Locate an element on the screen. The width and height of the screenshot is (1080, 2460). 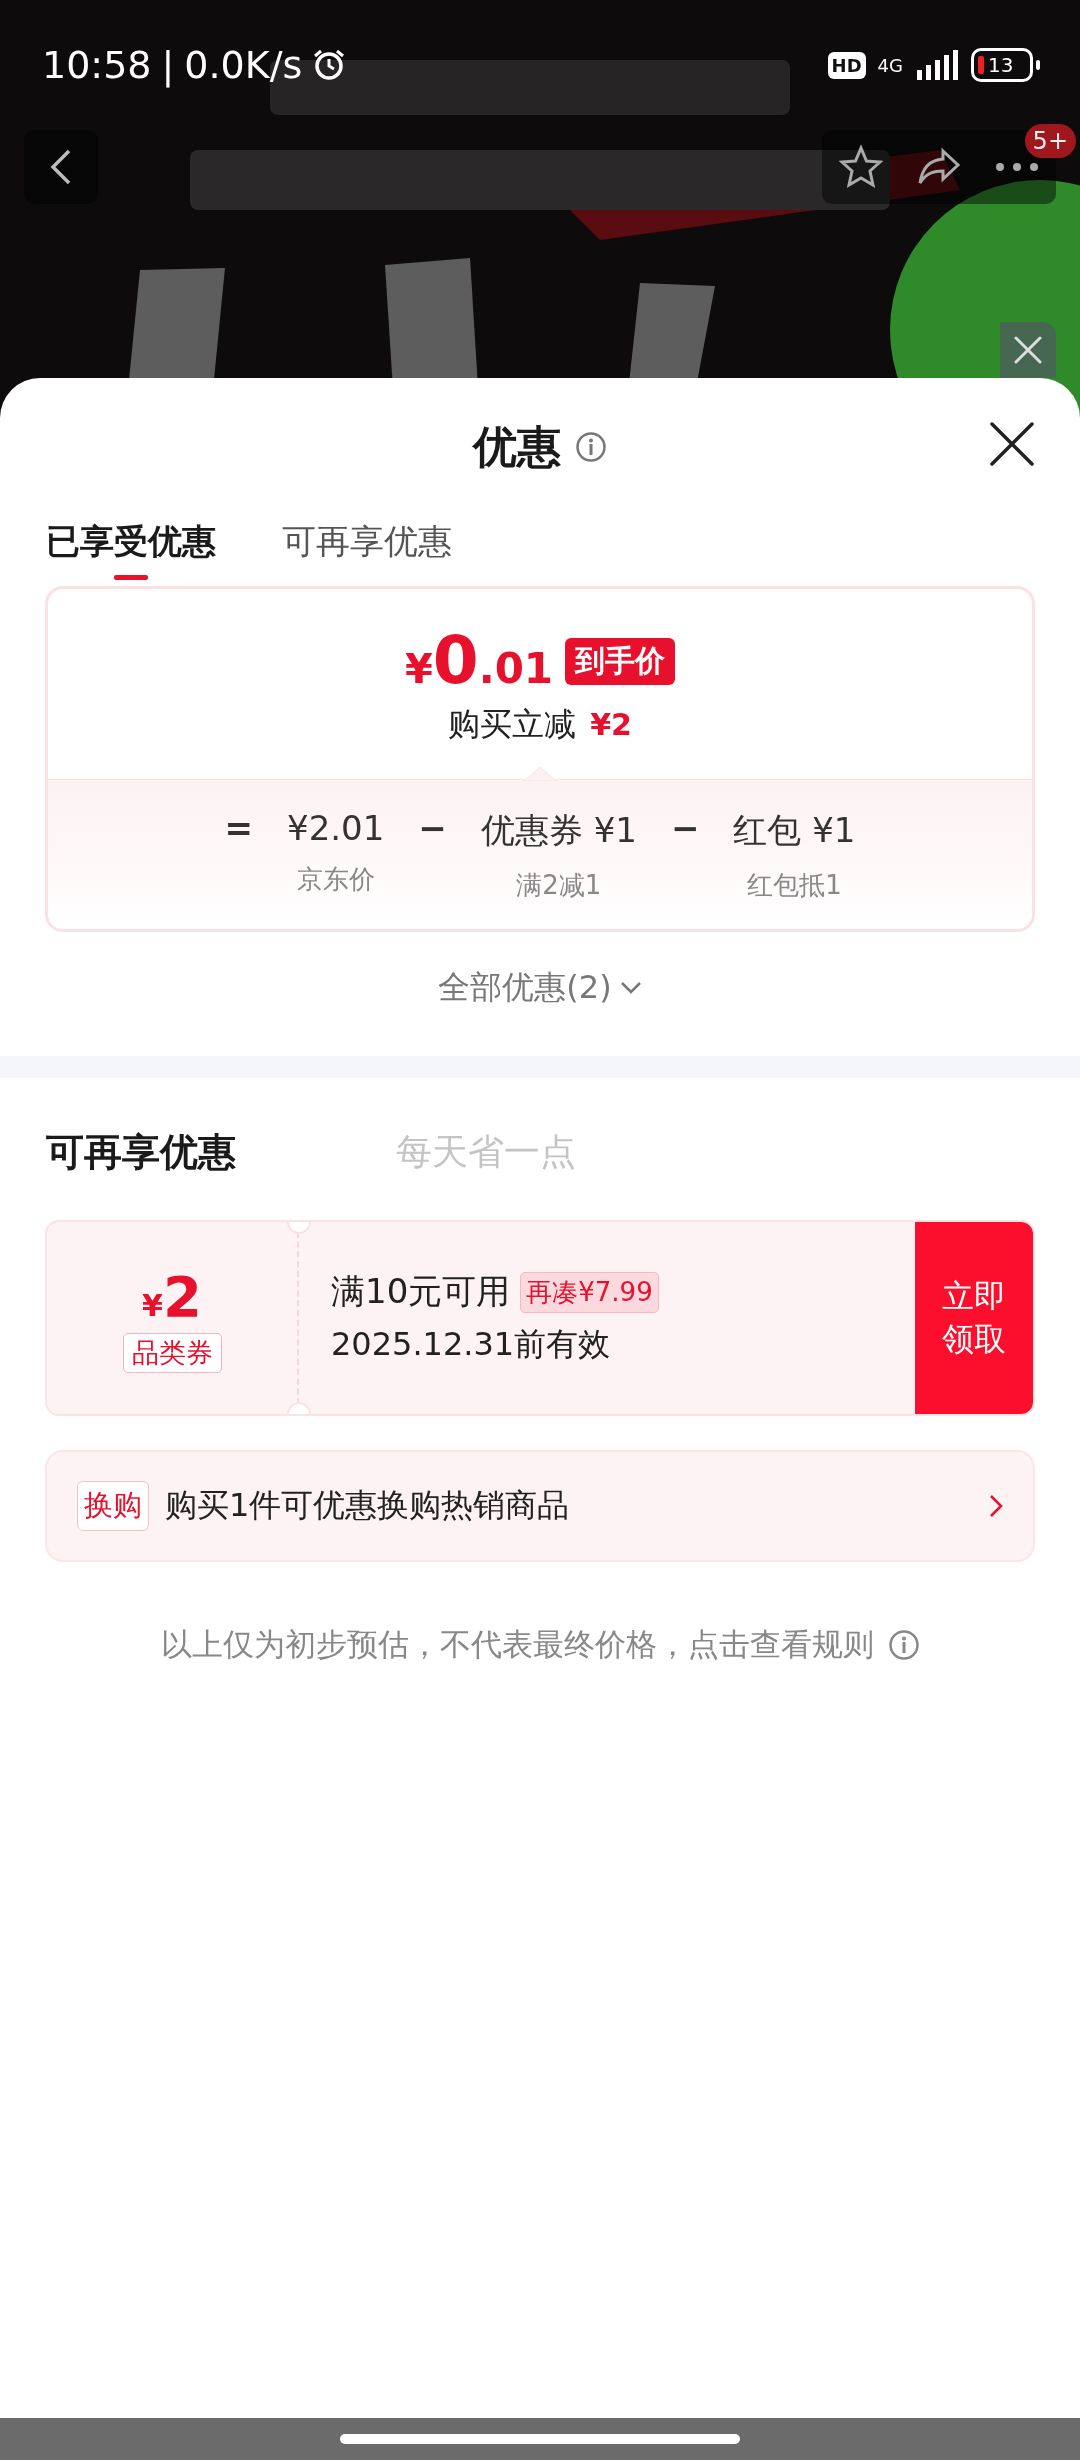
back-button is located at coordinates (61, 167).